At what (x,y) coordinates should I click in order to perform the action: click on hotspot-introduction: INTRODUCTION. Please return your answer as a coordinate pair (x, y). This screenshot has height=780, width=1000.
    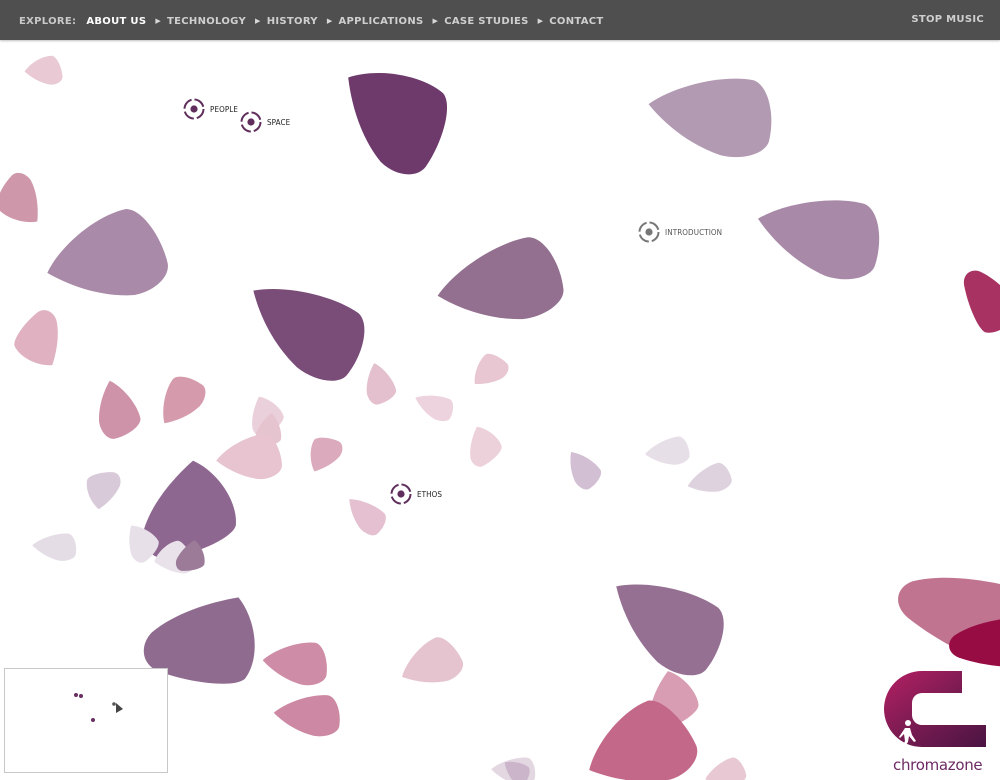
    Looking at the image, I should click on (680, 232).